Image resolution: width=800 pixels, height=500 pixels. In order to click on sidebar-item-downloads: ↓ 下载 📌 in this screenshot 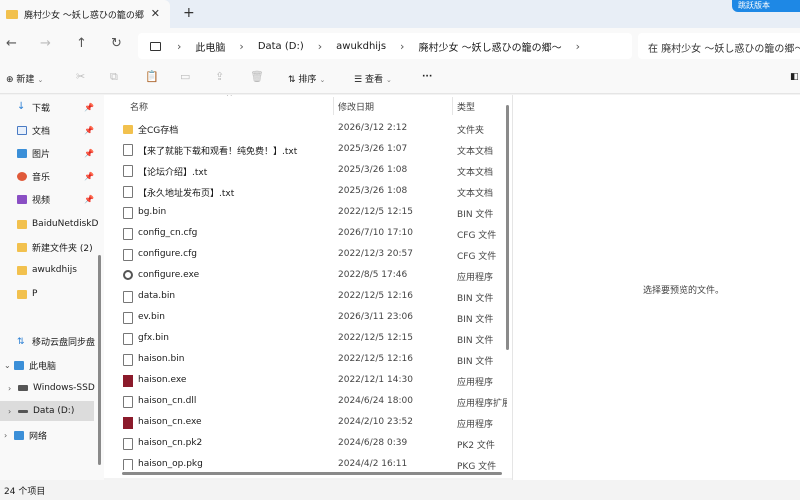, I will do `click(52, 107)`.